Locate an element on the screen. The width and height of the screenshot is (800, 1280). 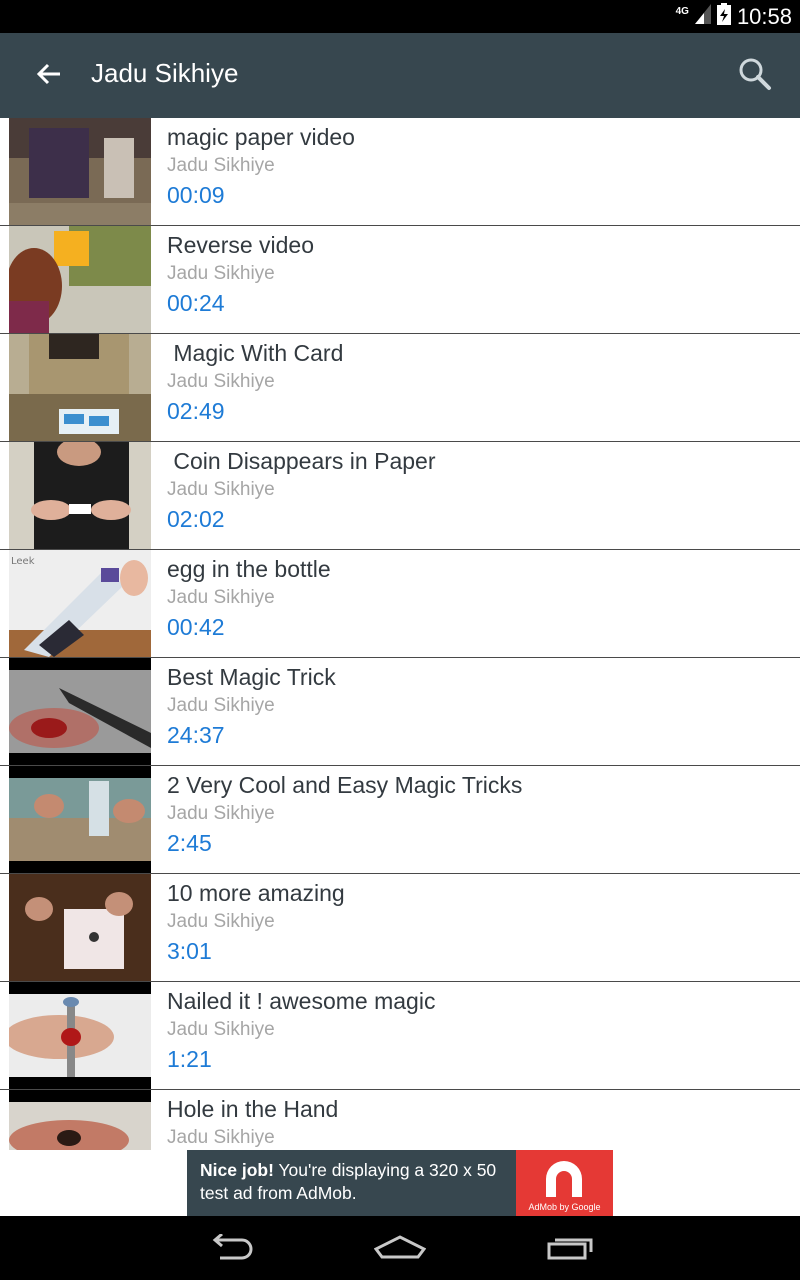
video-duration: 1:21 is located at coordinates (189, 1059).